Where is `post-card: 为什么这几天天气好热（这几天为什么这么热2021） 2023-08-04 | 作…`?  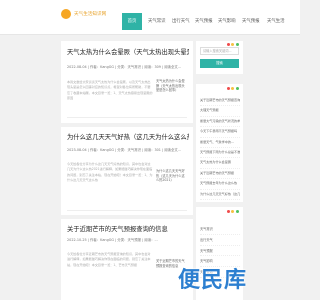 post-card: 为什么这几天天气好热（这几天为什么这么热2021） 2023-08-04 | 作… is located at coordinates (127, 171).